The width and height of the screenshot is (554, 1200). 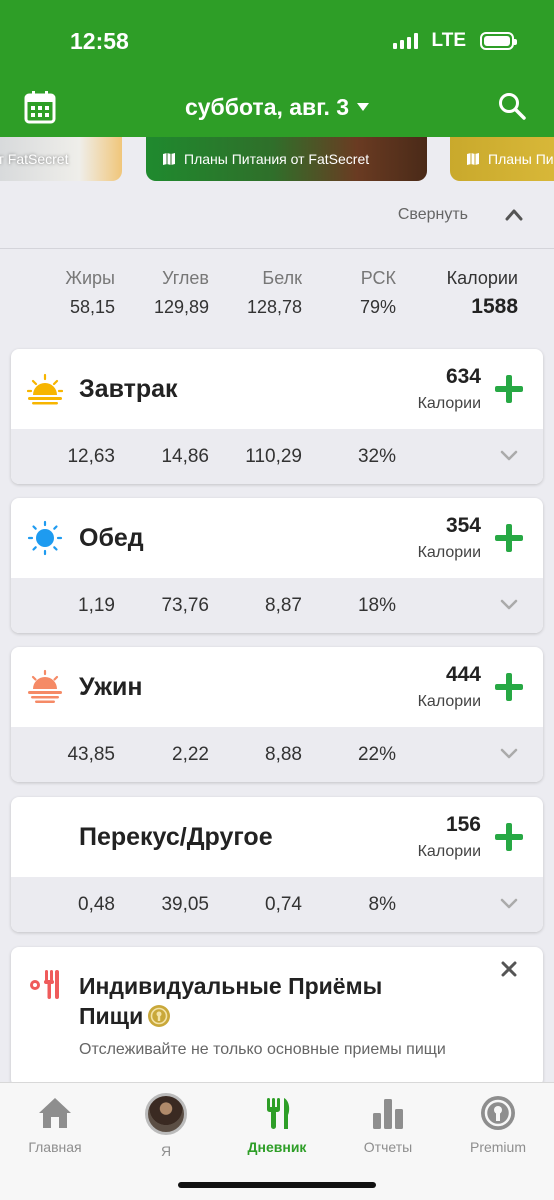 What do you see at coordinates (277, 904) in the screenshot?
I see `meal-nutrients: 0,48 39,05 0,74 8%` at bounding box center [277, 904].